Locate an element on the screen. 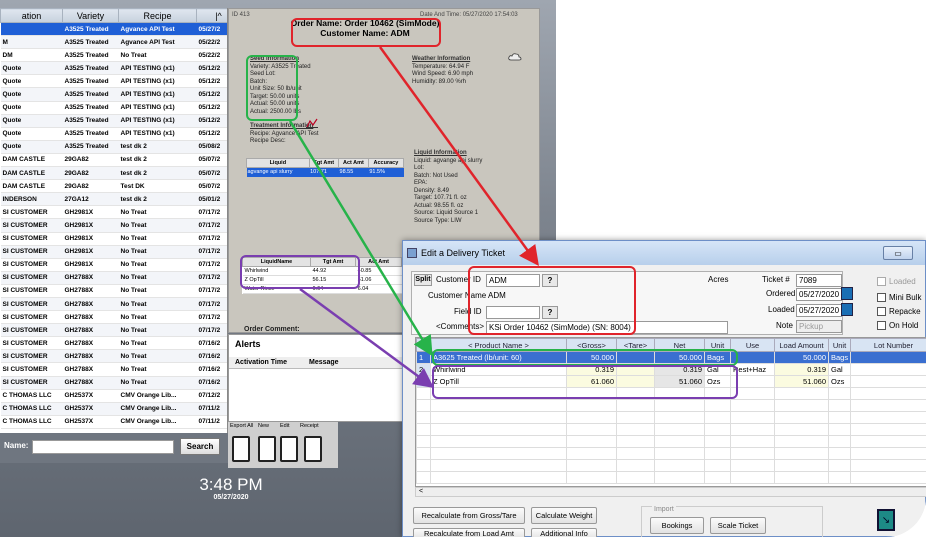 Image resolution: width=926 pixels, height=537 pixels. red-arrow is located at coordinates (458, 156).